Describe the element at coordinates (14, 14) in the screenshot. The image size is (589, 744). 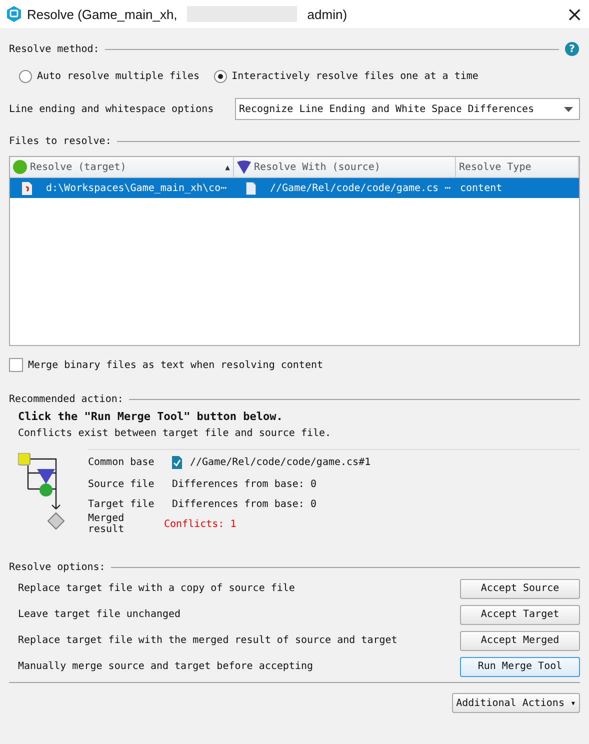
I see `app-icon` at that location.